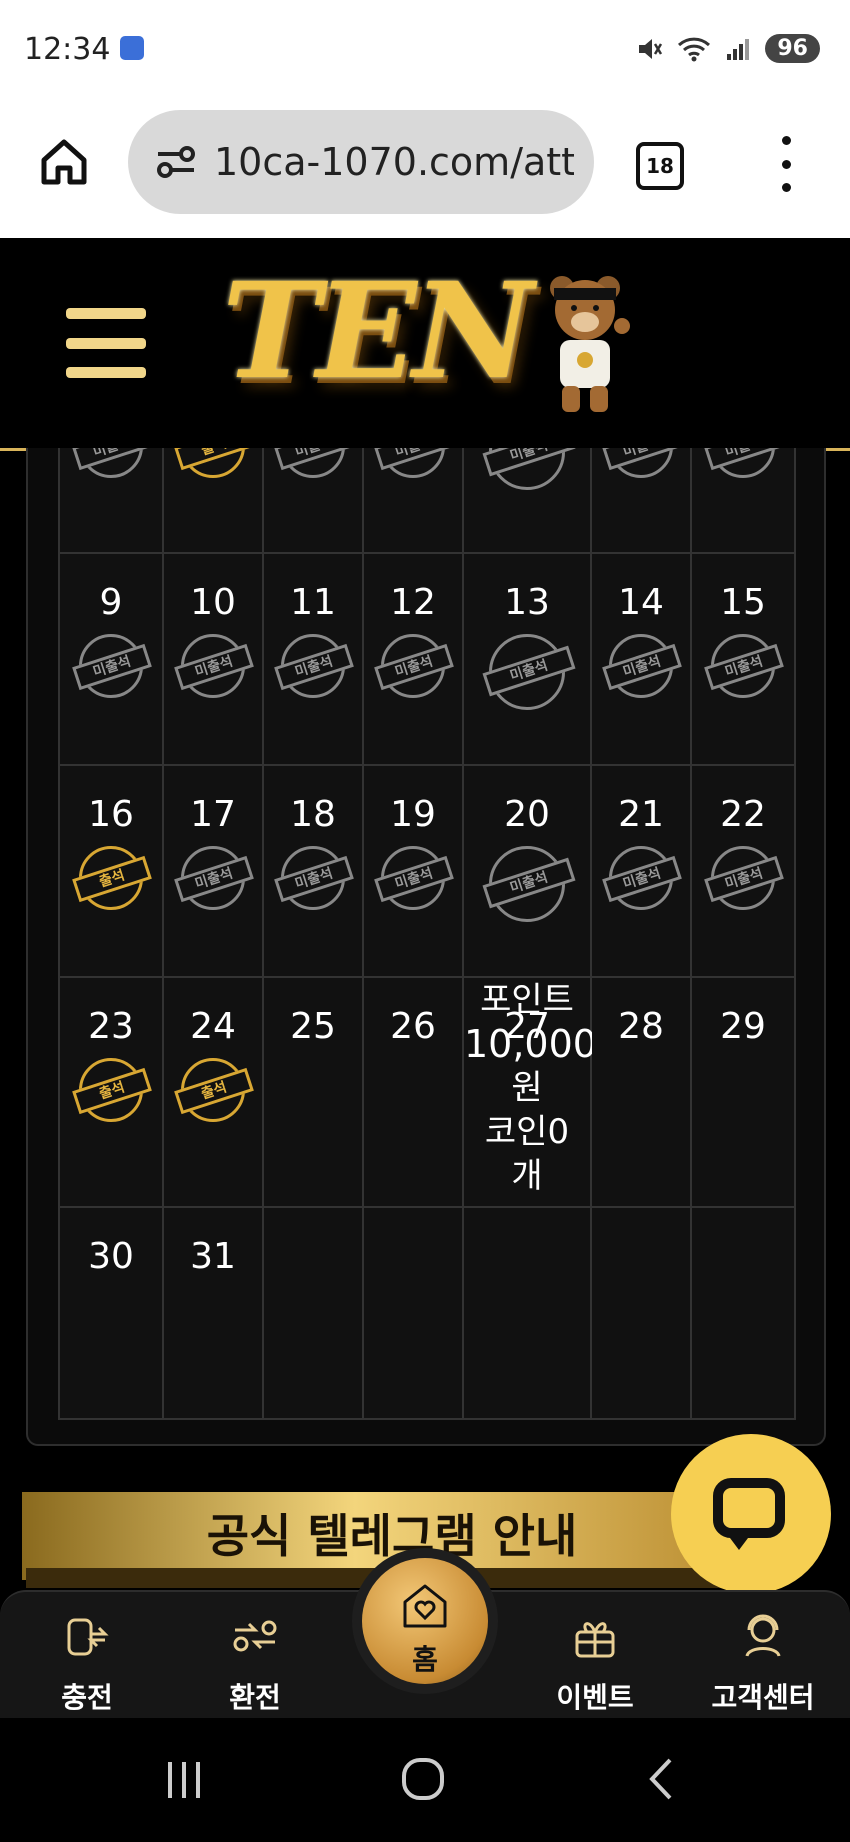 The image size is (850, 1842). Describe the element at coordinates (744, 1093) in the screenshot. I see `calendar-day-cell: 29` at that location.